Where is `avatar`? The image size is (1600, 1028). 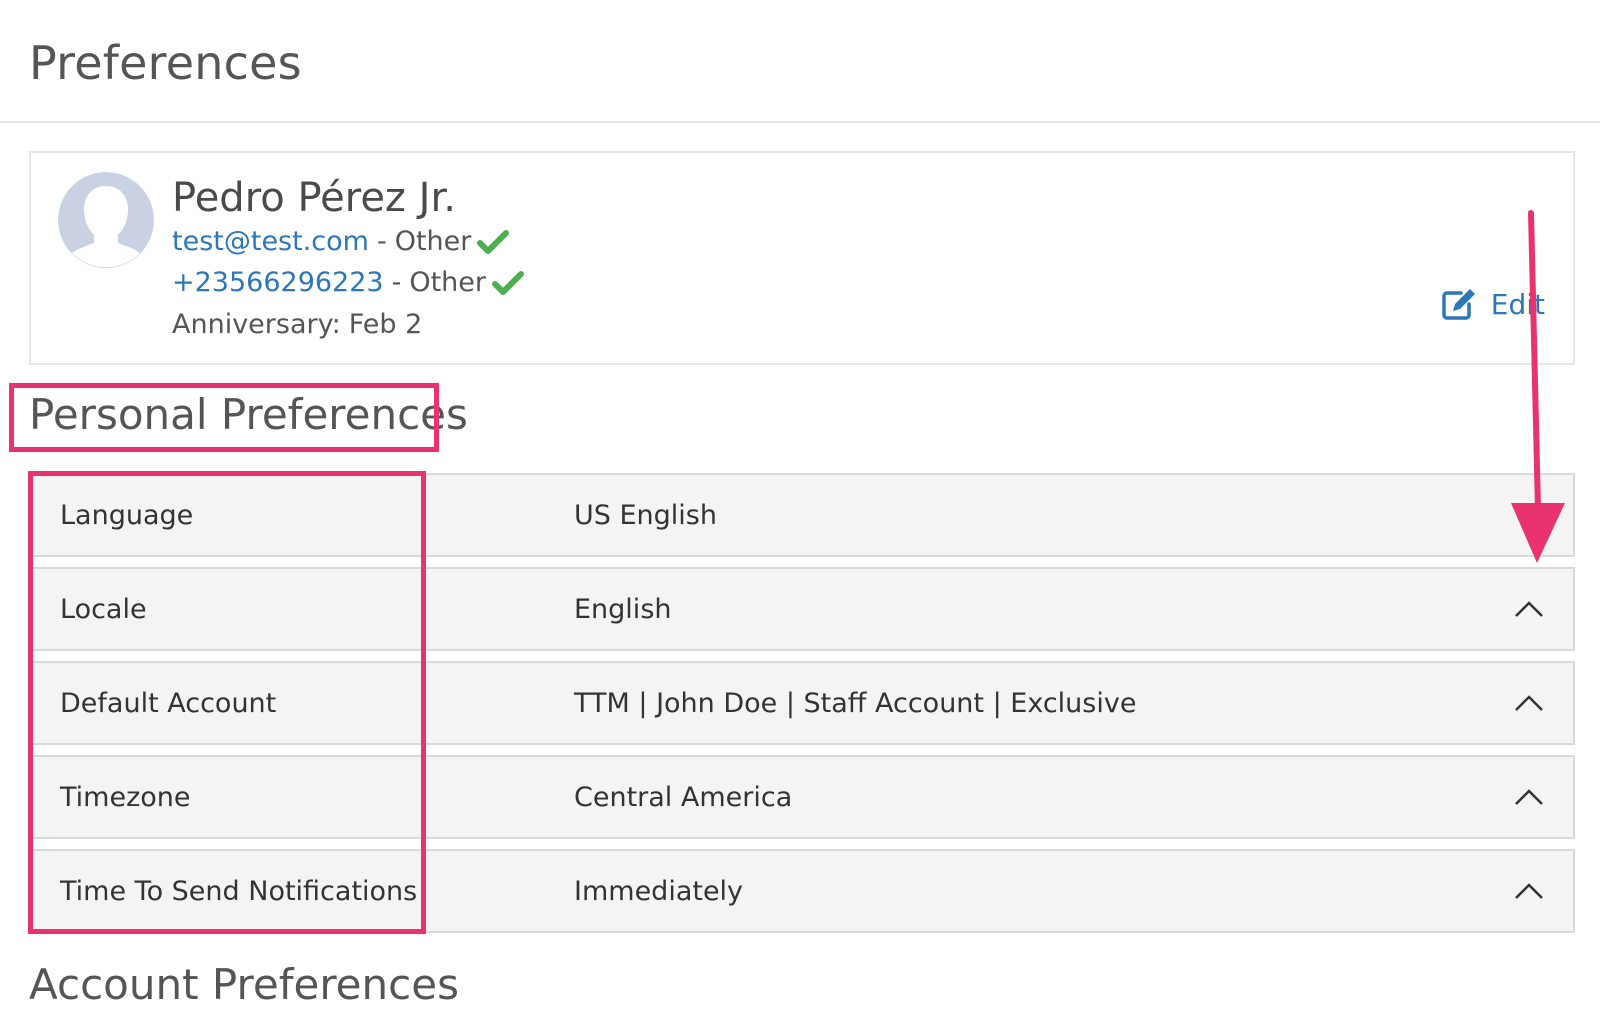 avatar is located at coordinates (106, 220).